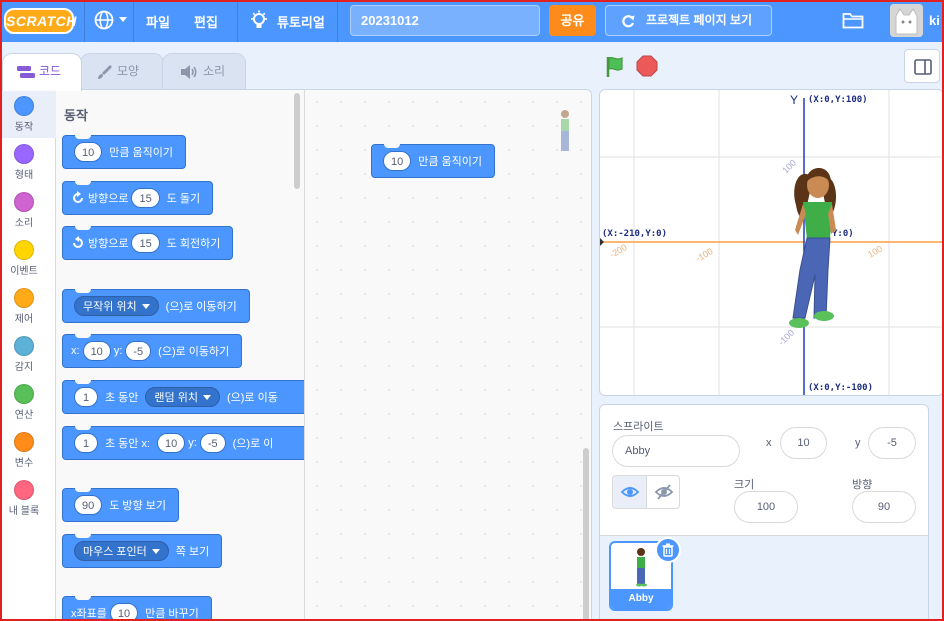 The width and height of the screenshot is (944, 621). What do you see at coordinates (123, 19) in the screenshot?
I see `language-caret-icon` at bounding box center [123, 19].